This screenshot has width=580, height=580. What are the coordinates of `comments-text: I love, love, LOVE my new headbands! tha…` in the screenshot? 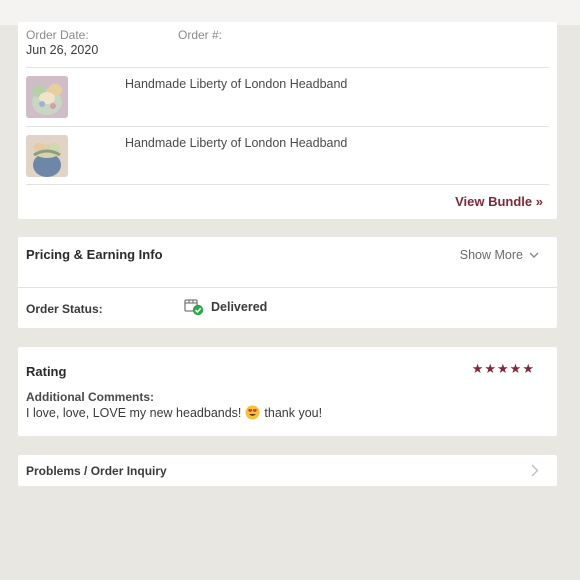 It's located at (174, 412).